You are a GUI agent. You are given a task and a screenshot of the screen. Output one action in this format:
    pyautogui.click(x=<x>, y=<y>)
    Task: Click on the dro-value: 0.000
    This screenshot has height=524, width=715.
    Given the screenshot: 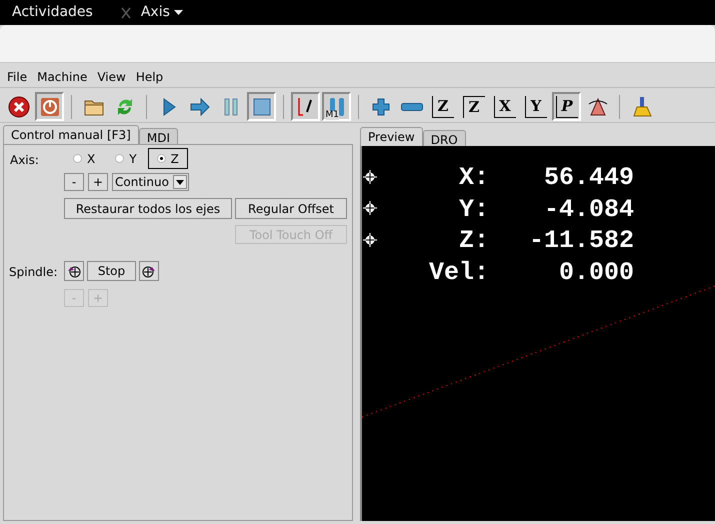 What is the action you would take?
    pyautogui.click(x=596, y=272)
    